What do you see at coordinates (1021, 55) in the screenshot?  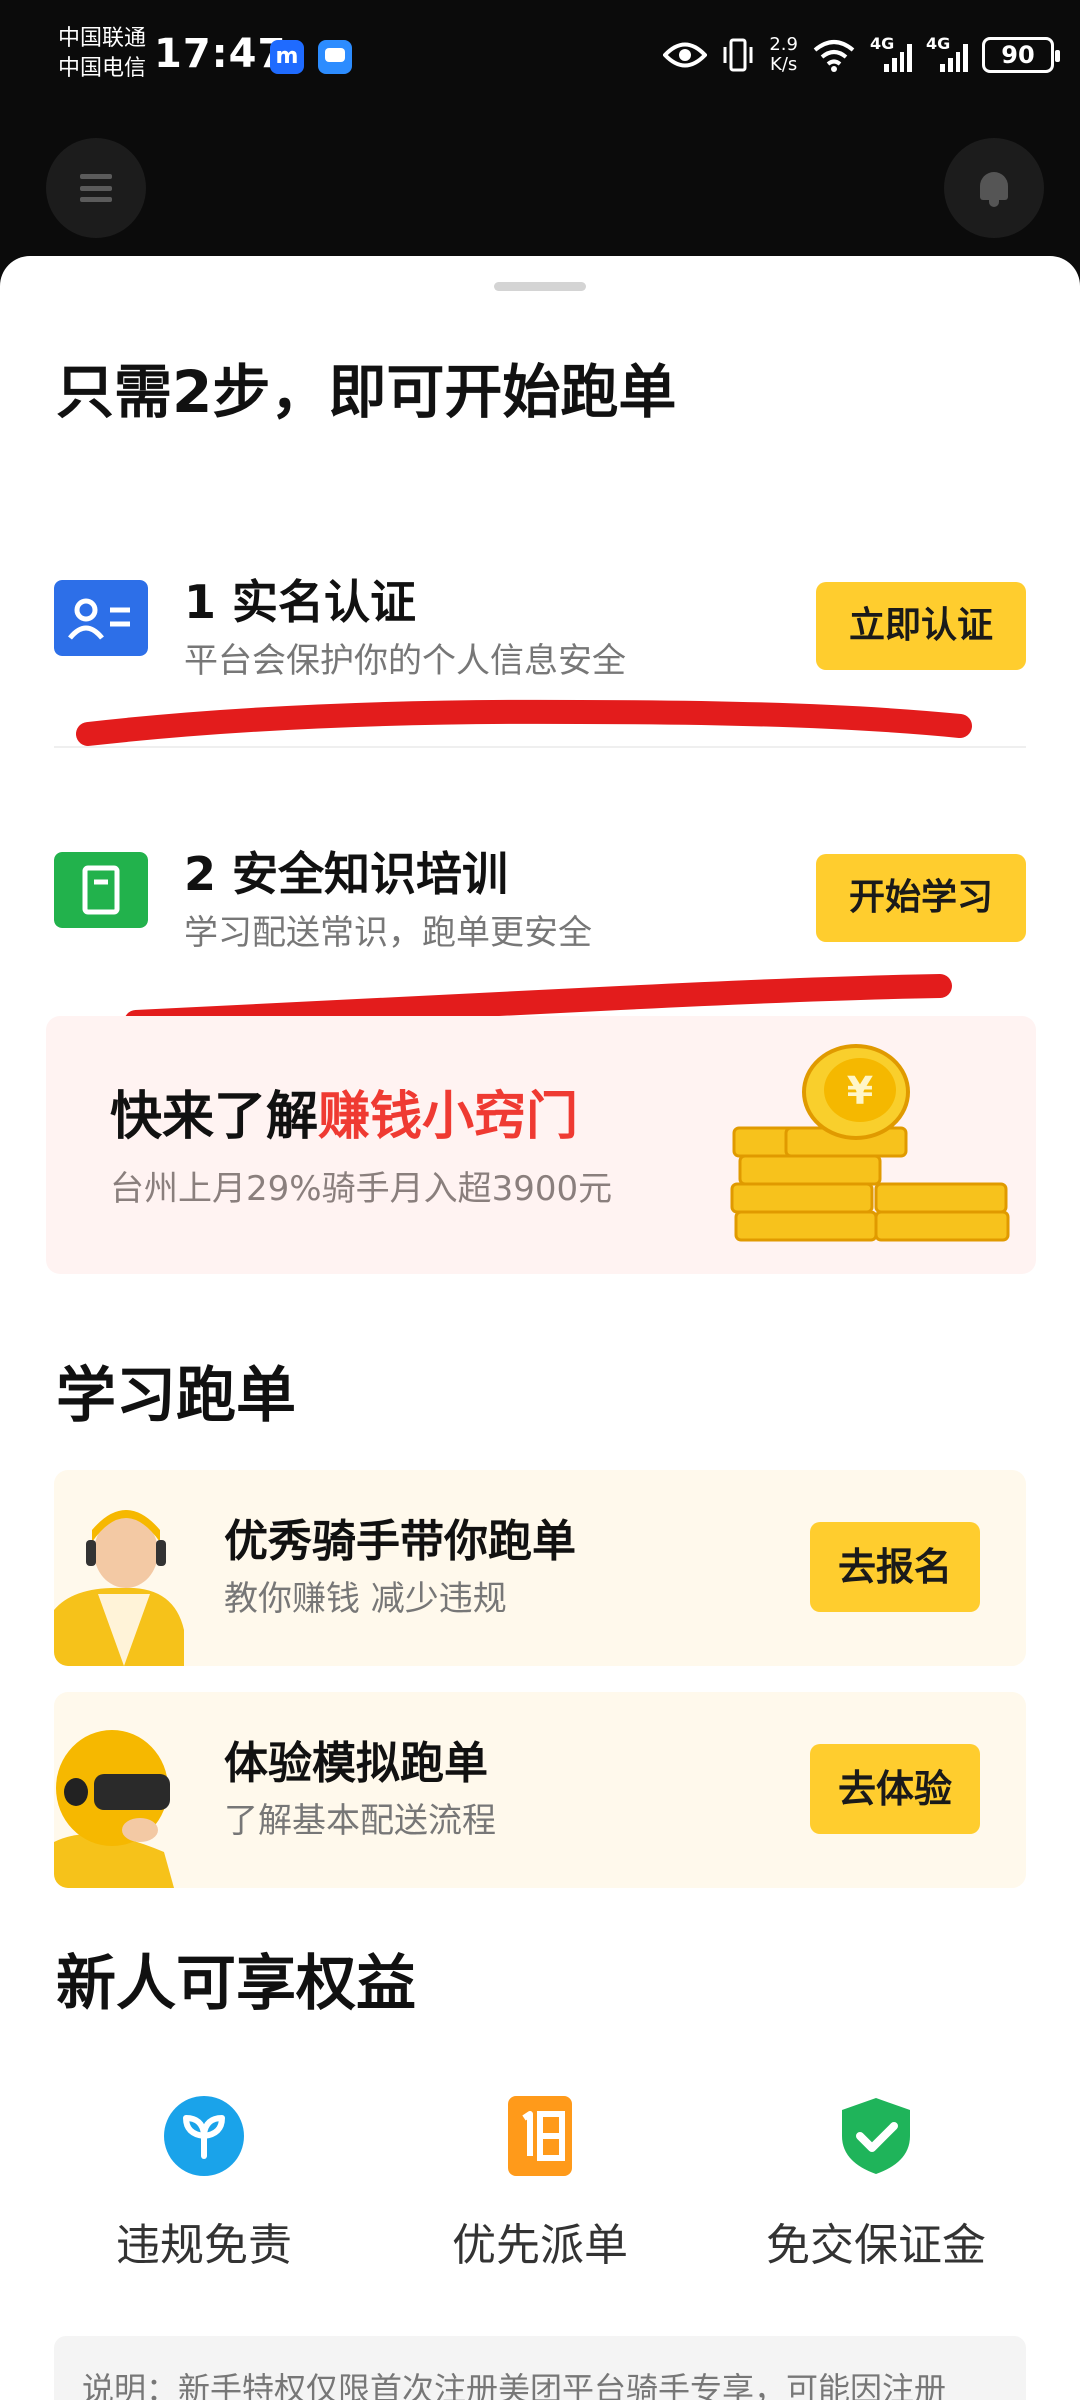 I see `battery-indicator: 90` at bounding box center [1021, 55].